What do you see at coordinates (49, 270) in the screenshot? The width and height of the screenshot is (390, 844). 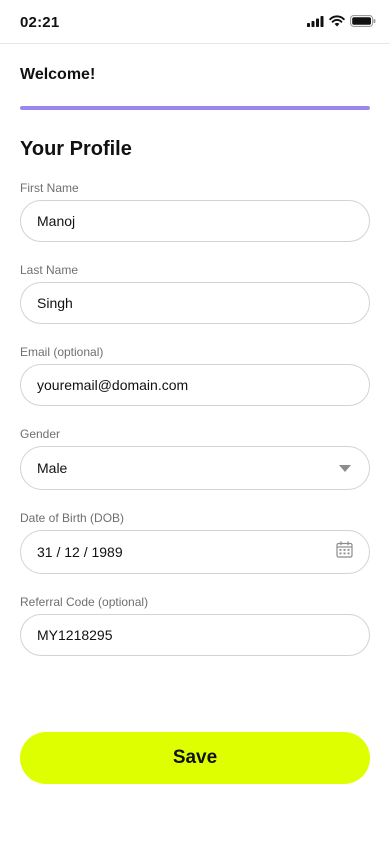 I see `last-name-label: Last Name` at bounding box center [49, 270].